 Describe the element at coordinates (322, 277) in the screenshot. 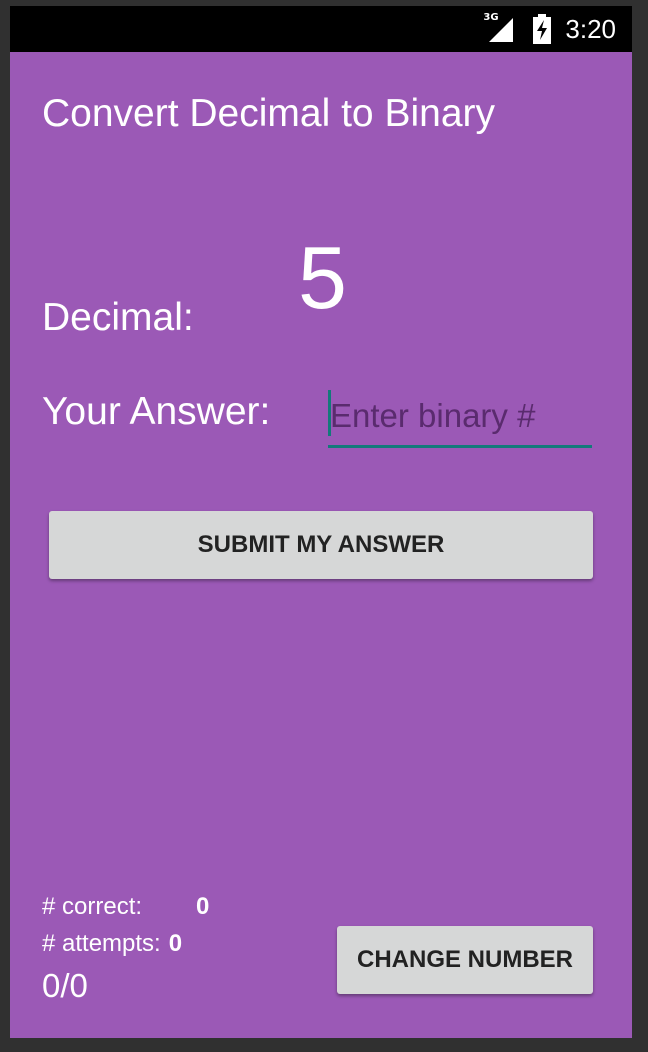

I see `decimal-value: 5` at that location.